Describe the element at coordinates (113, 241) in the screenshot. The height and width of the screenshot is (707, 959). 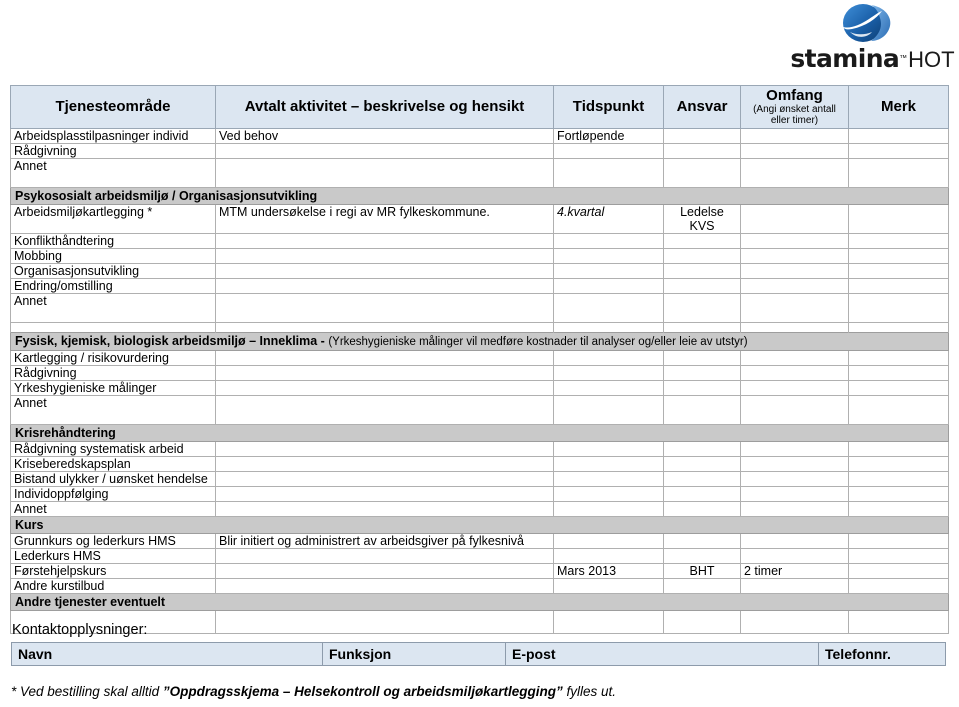
I see `cell-tjenesteomrade: Konflikthåndtering` at that location.